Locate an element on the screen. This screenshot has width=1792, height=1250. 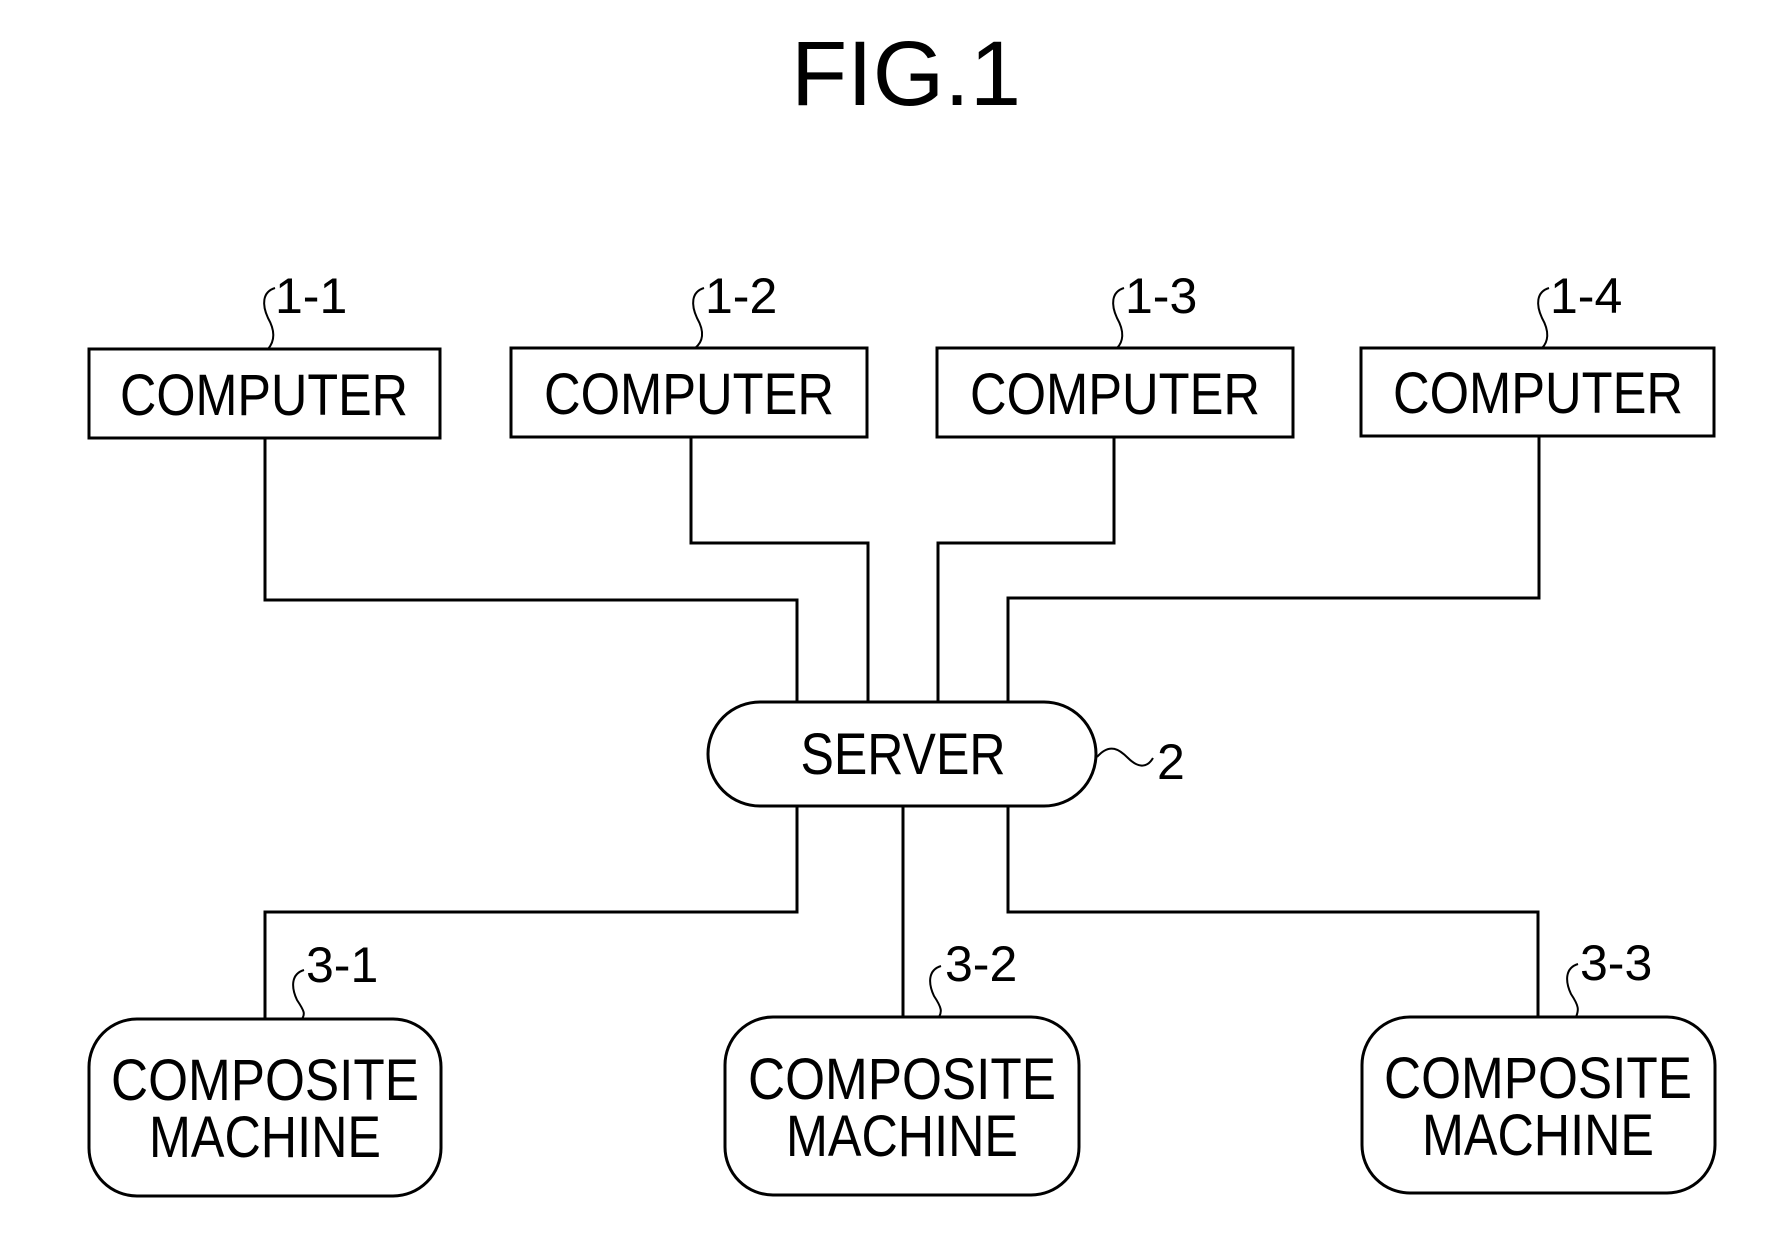
wire-computer-1-4-to-server is located at coordinates (1273, 569).